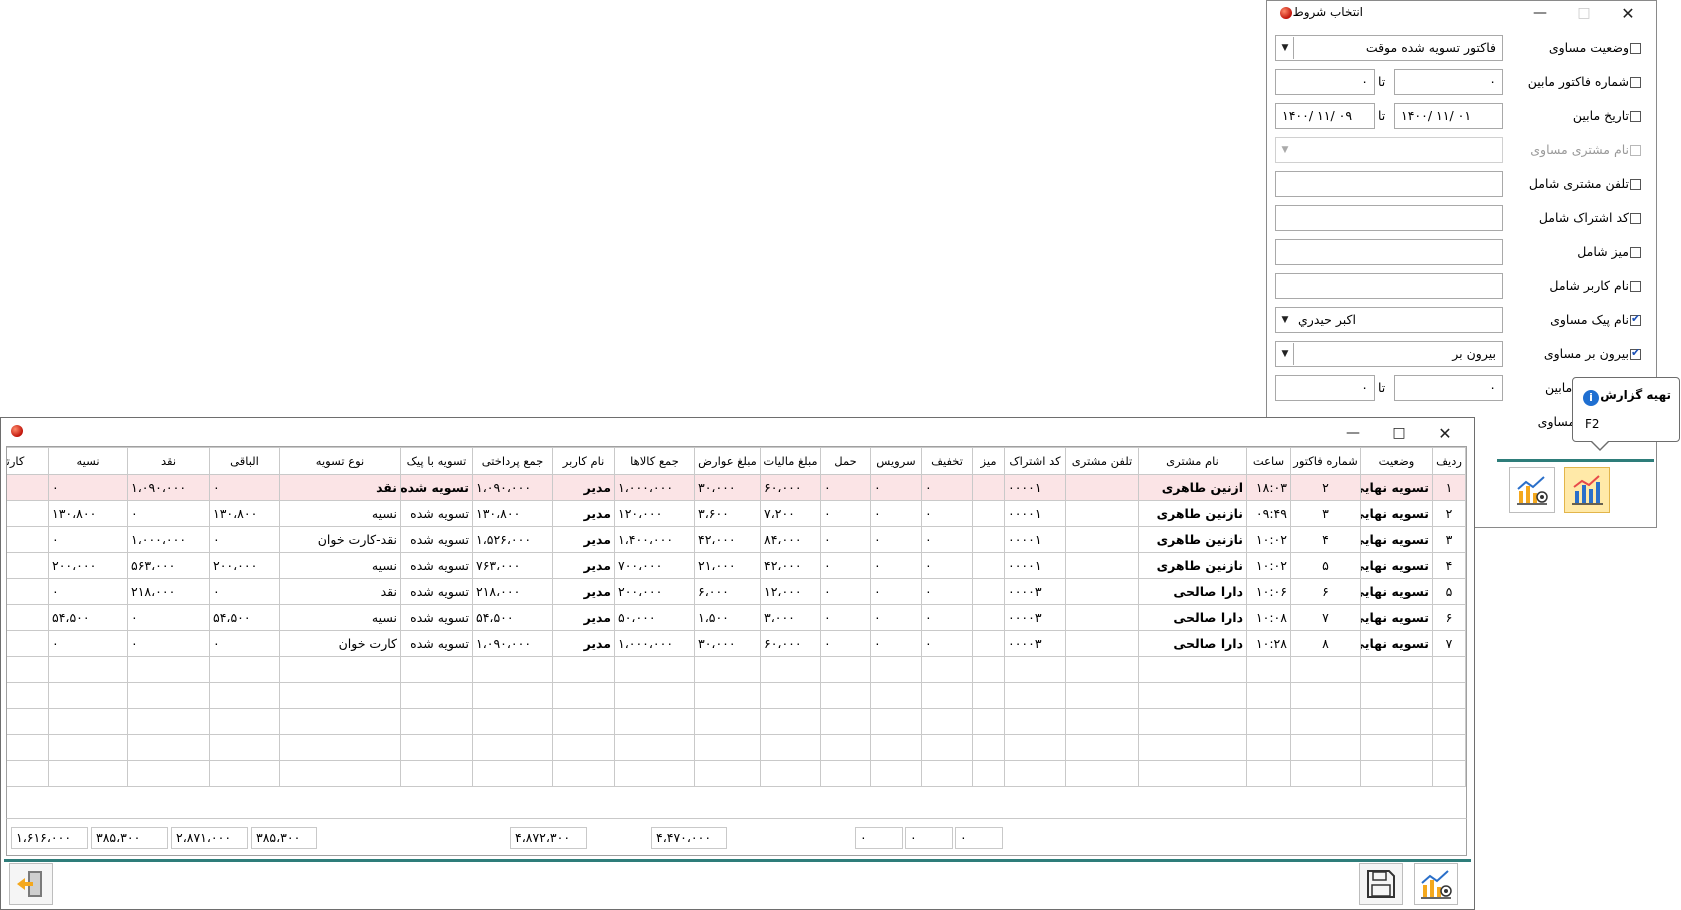 The width and height of the screenshot is (1681, 910). Describe the element at coordinates (654, 461) in the screenshot. I see `column-header: جمع کالاها` at that location.